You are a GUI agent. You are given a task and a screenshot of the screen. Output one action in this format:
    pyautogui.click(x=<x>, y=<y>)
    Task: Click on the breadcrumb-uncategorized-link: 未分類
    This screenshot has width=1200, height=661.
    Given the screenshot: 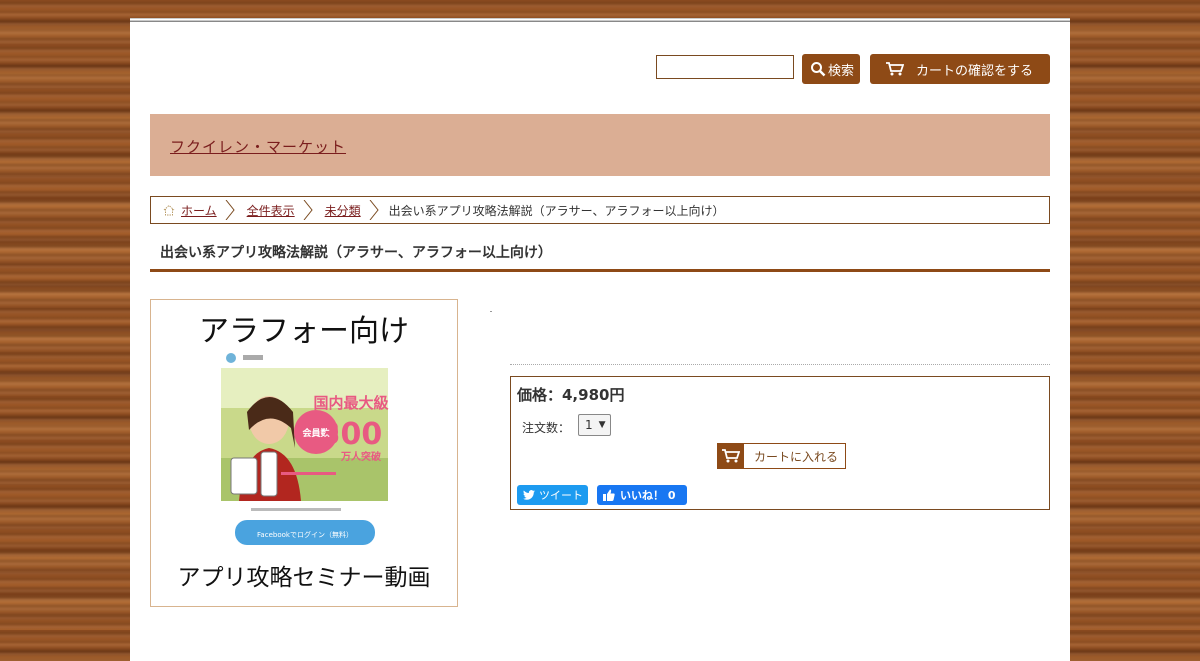 What is the action you would take?
    pyautogui.click(x=343, y=210)
    